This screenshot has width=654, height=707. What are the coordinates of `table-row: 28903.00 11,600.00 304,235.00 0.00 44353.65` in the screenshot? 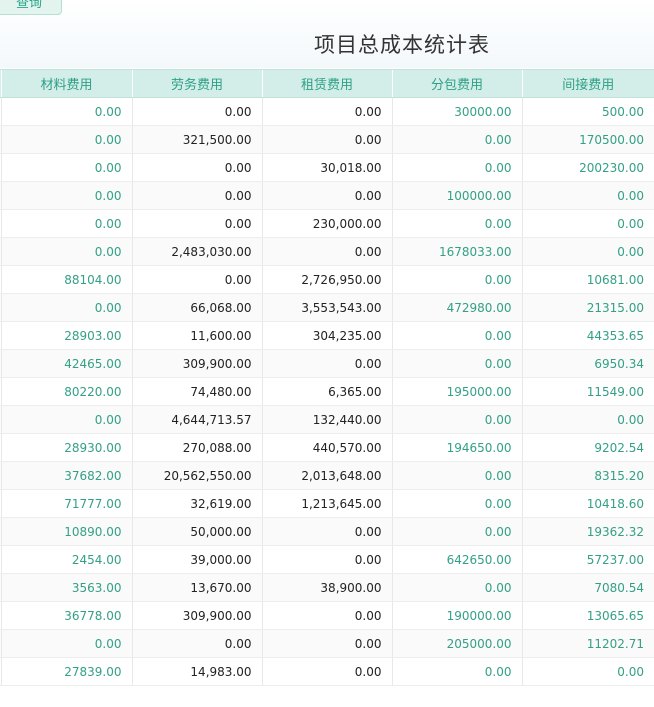 It's located at (327, 335).